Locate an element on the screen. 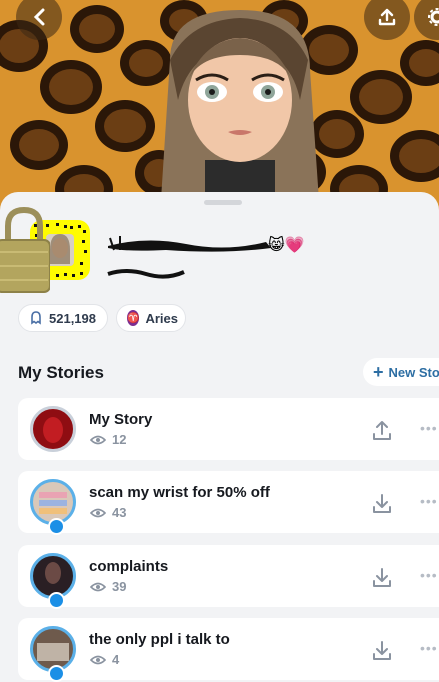 This screenshot has height=682, width=439. story-view-count: 39 is located at coordinates (119, 586).